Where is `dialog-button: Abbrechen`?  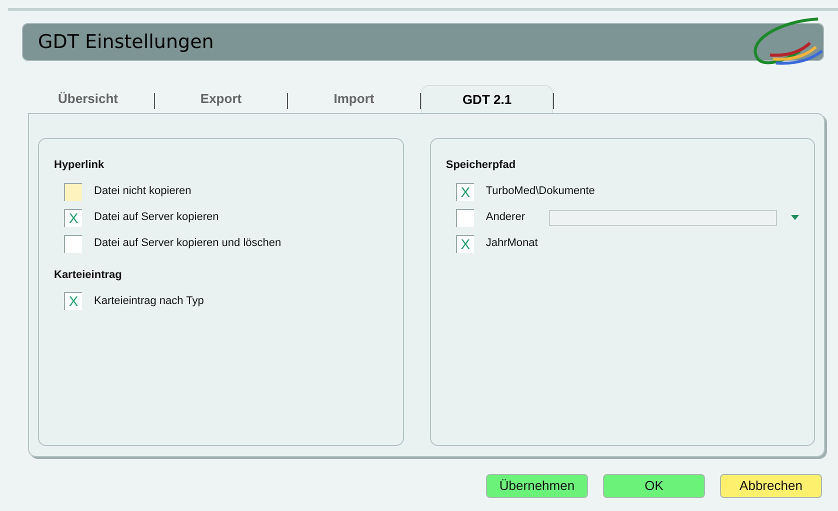
dialog-button: Abbrechen is located at coordinates (771, 486).